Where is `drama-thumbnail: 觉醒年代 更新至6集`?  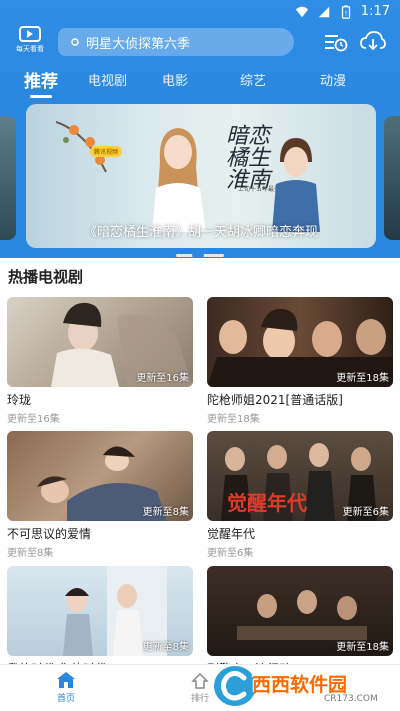 drama-thumbnail: 觉醒年代 更新至6集 is located at coordinates (300, 476).